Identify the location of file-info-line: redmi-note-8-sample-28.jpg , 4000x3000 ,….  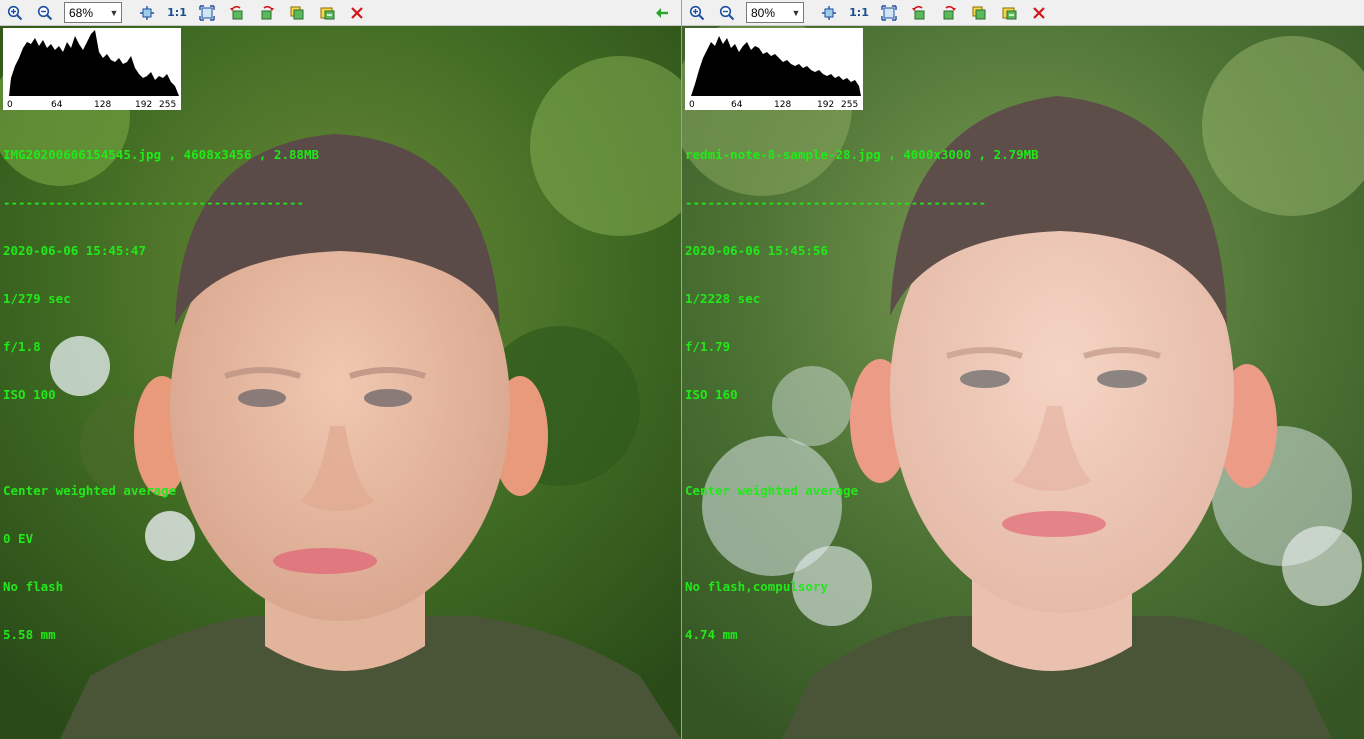
(862, 154).